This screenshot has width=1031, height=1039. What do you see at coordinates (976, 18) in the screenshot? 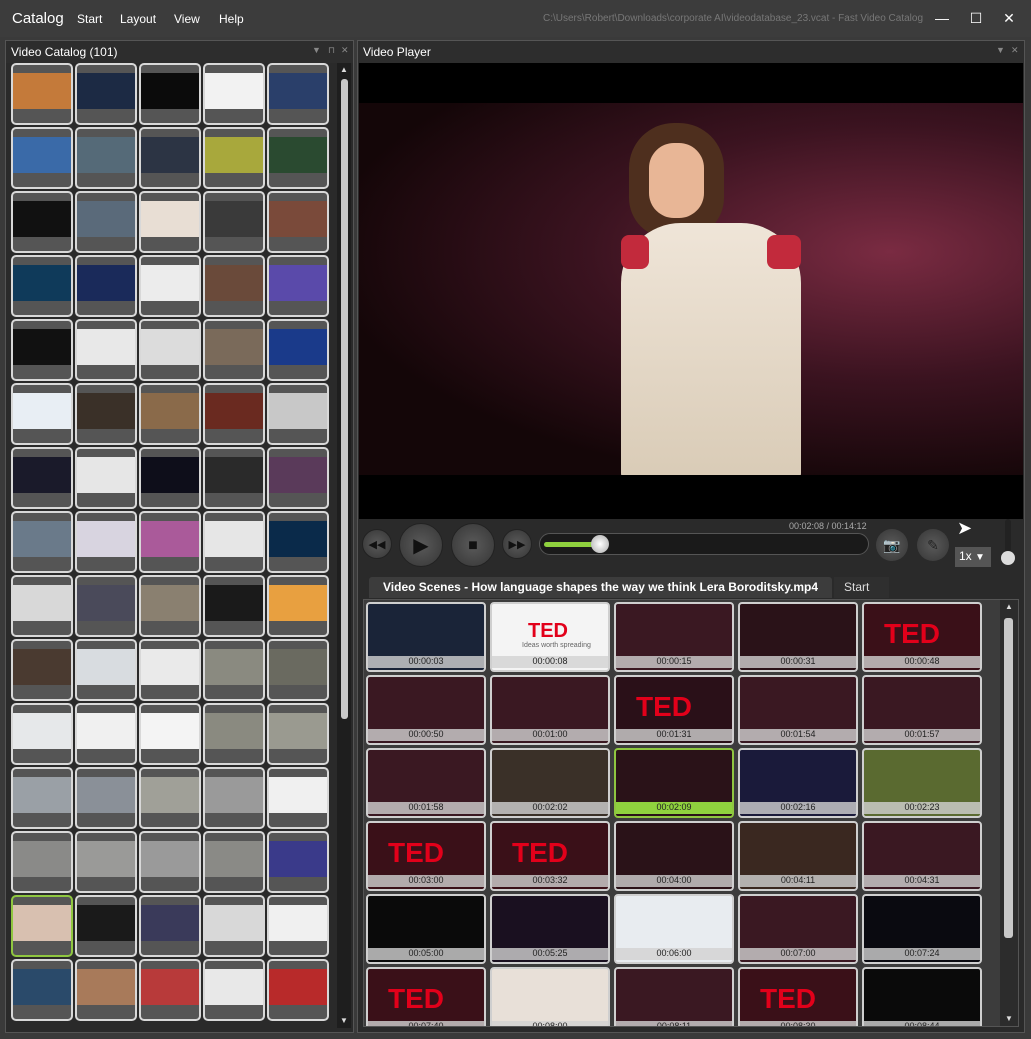
I see `maximize-icon: ☐` at bounding box center [976, 18].